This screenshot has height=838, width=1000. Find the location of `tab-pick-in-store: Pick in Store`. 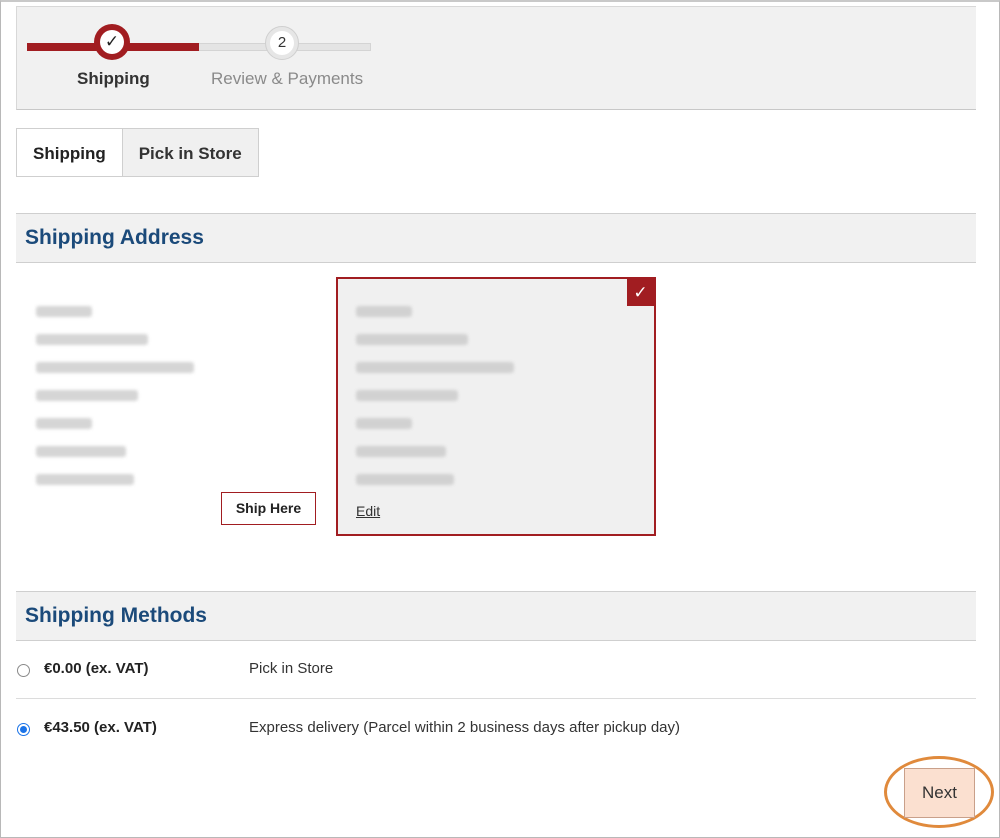

tab-pick-in-store: Pick in Store is located at coordinates (190, 152).